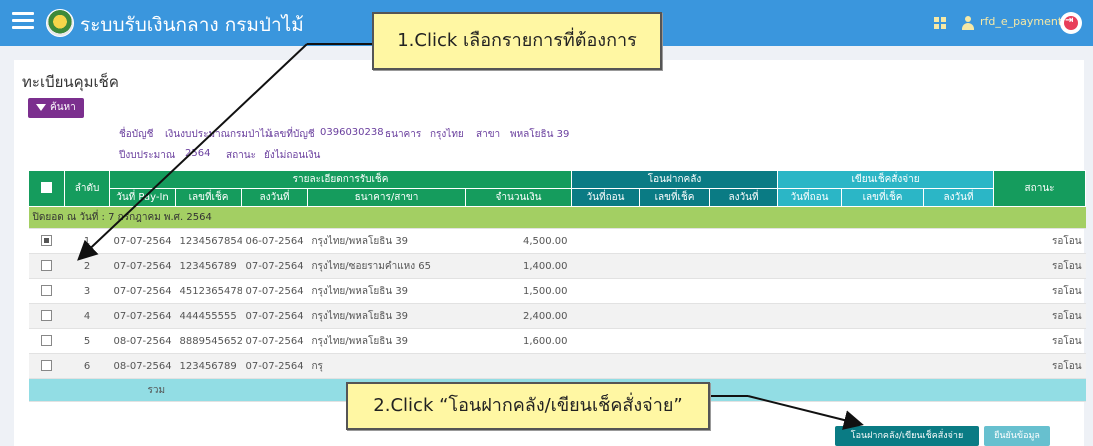 This screenshot has width=1093, height=446. I want to click on step-2-callout: 2.Click “โอนฝากคลัง/เขียนเช็คสั่งจ่าย”, so click(528, 406).